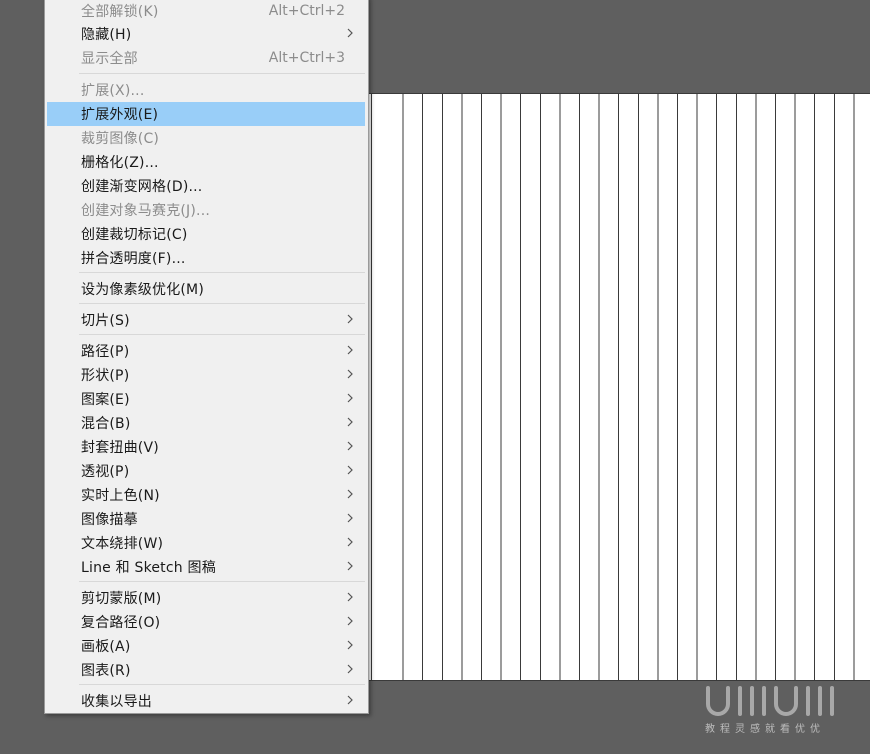  What do you see at coordinates (120, 448) in the screenshot?
I see `menu-item-label: 封套扭曲(V)` at bounding box center [120, 448].